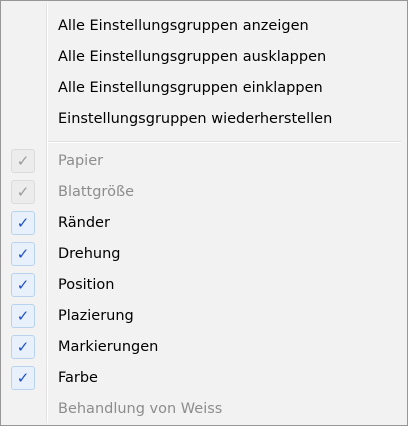  I want to click on menu-item-label: Plazierung, so click(96, 316).